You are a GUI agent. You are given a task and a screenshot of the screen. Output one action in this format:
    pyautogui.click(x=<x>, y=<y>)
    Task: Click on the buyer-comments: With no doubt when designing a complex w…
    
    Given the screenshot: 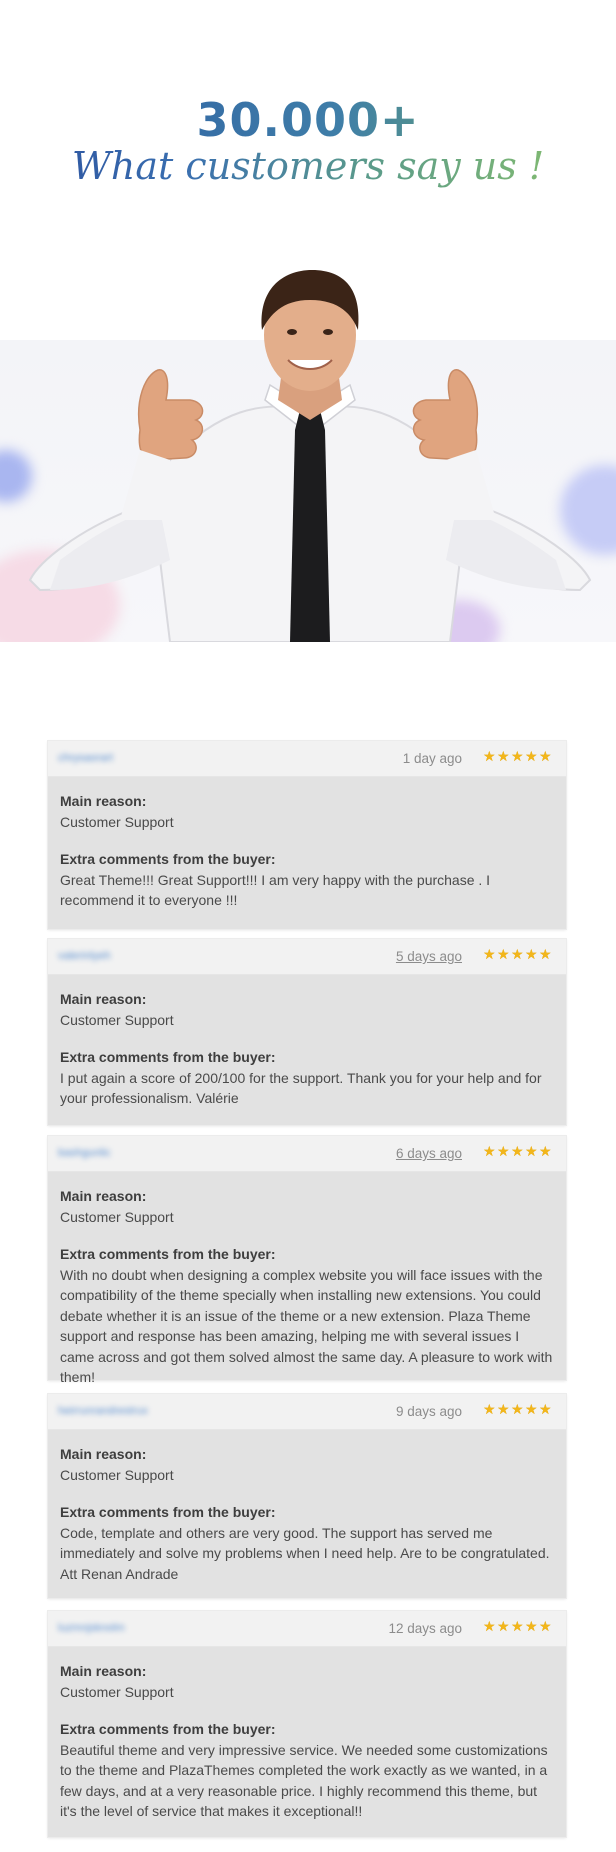 What is the action you would take?
    pyautogui.click(x=306, y=1326)
    